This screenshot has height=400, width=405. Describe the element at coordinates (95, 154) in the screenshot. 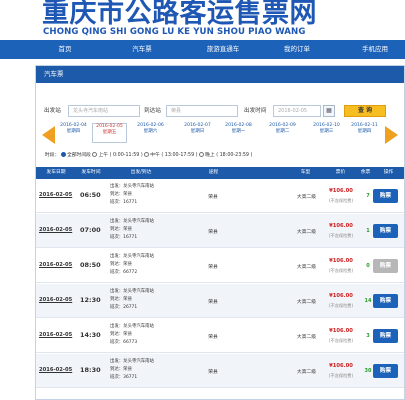

I see `radio-morning` at that location.